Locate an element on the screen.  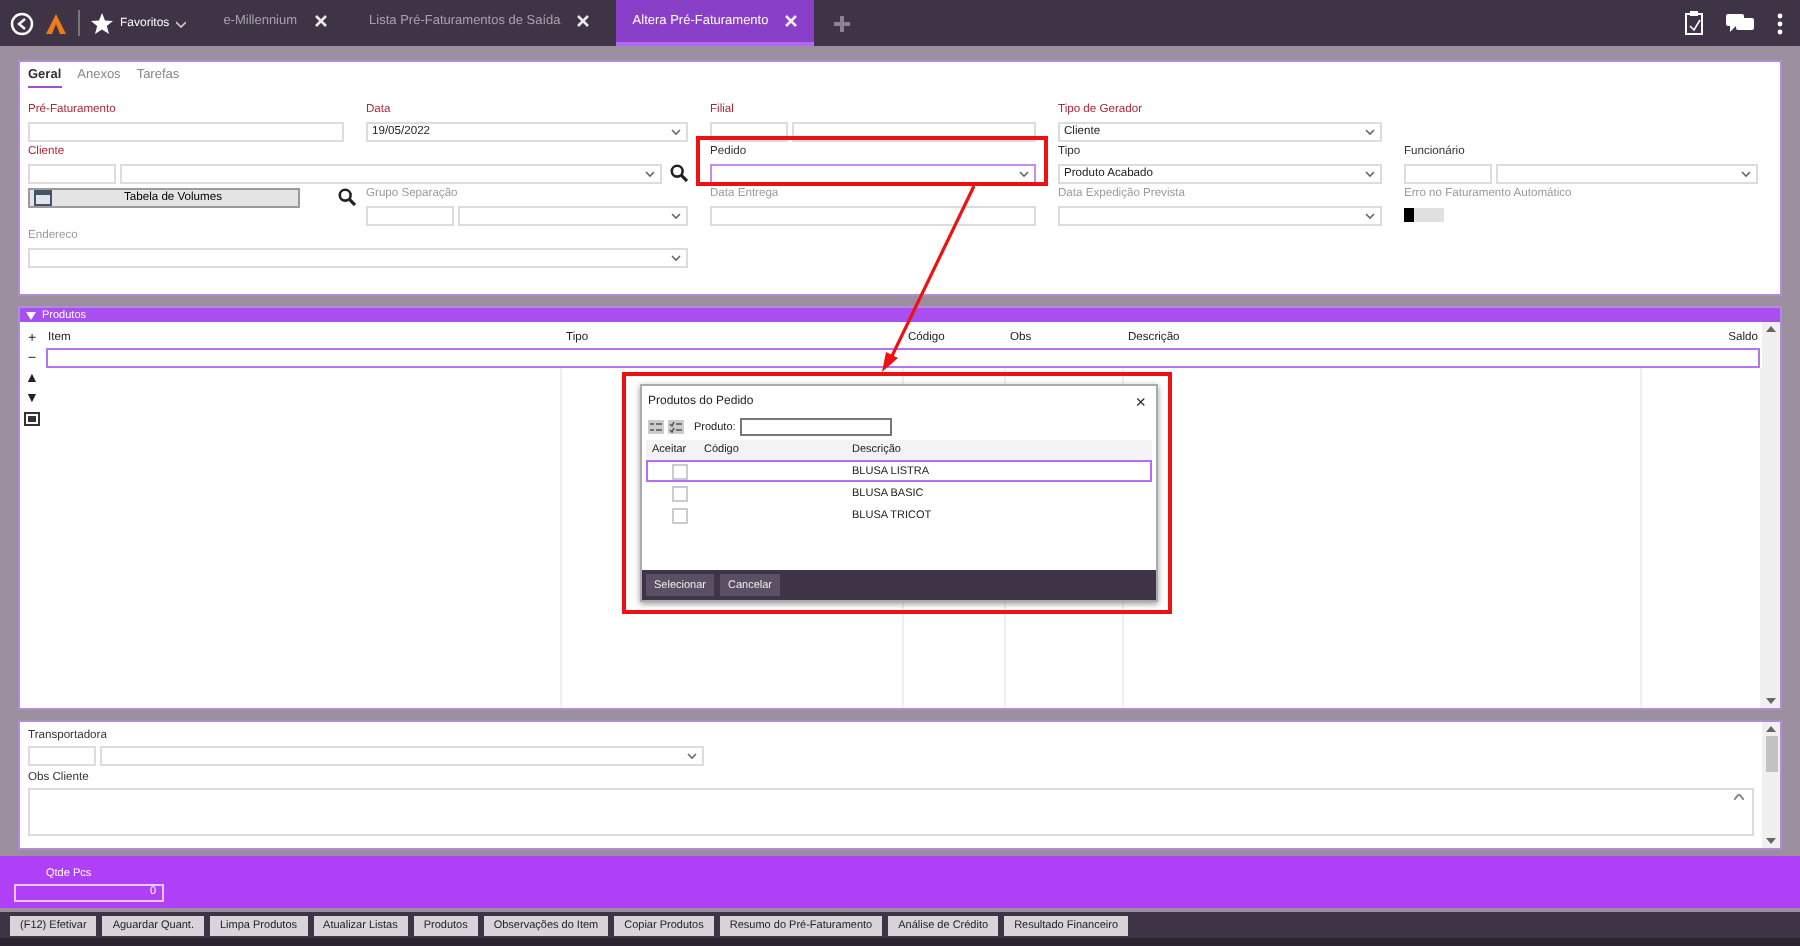
input-field is located at coordinates (815, 427).